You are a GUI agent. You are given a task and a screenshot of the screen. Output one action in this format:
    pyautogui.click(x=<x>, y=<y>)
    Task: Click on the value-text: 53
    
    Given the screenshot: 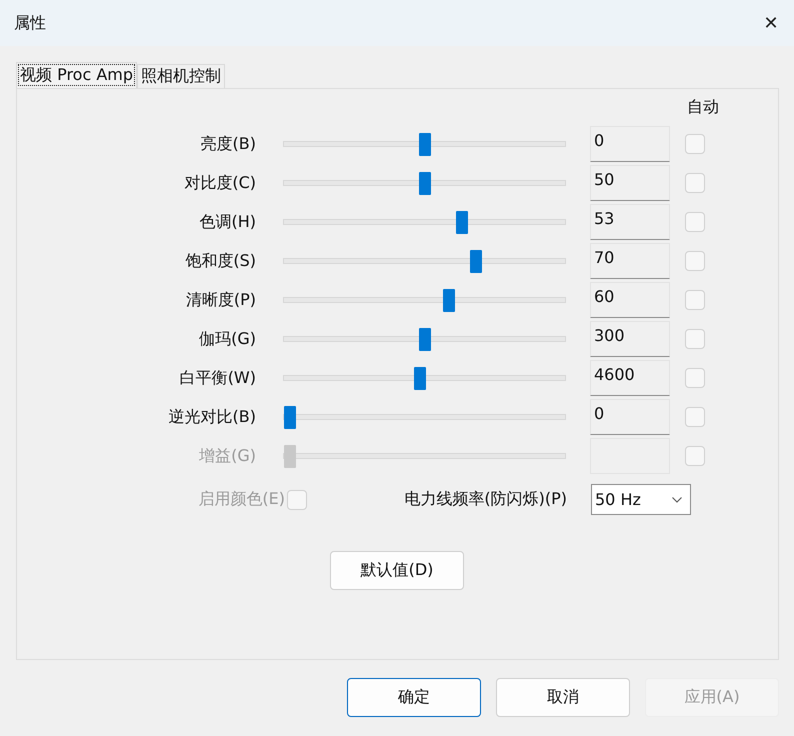 What is the action you would take?
    pyautogui.click(x=604, y=218)
    